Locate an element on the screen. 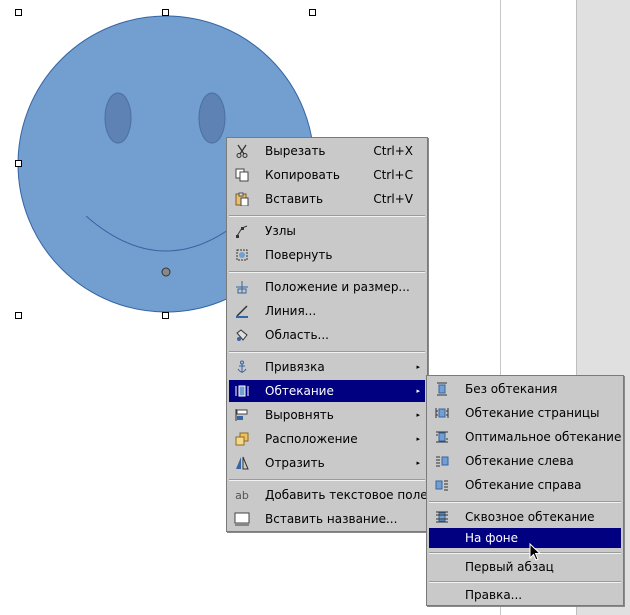 This screenshot has width=630, height=615. menu-item-label: Без обтекания is located at coordinates (511, 389).